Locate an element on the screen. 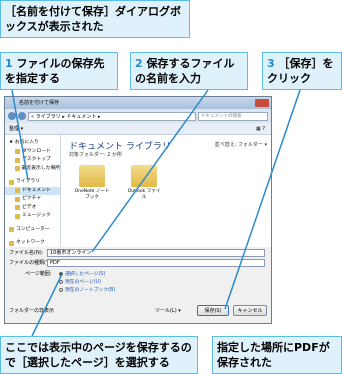 The image size is (342, 374). callout-pdf-saved: 指定した場所にPDFが保存された is located at coordinates (277, 355).